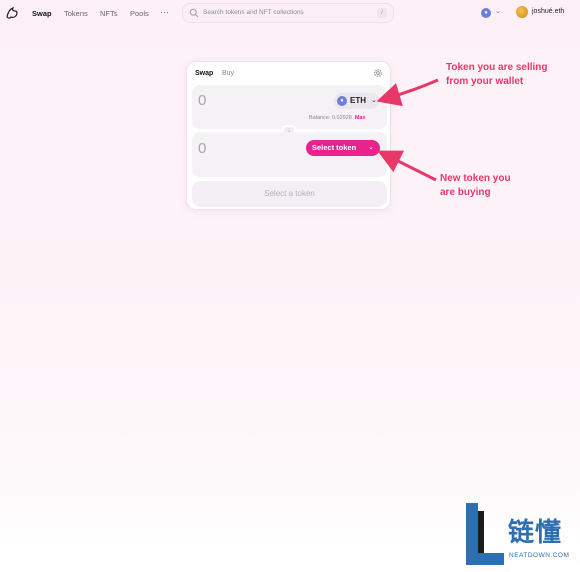 The width and height of the screenshot is (580, 572). I want to click on uniswap-logo-icon, so click(12, 13).